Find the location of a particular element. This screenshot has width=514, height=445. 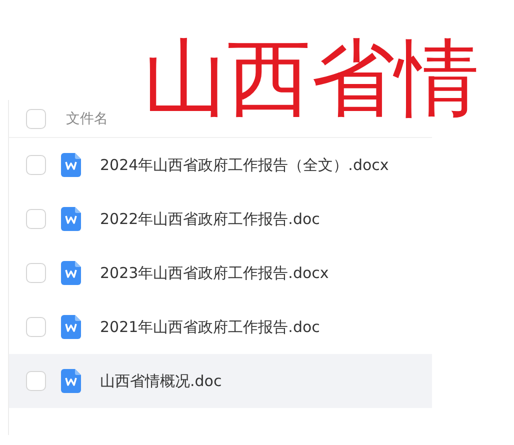

file-name: 2023年山西省政府工作报告.docx is located at coordinates (214, 273).